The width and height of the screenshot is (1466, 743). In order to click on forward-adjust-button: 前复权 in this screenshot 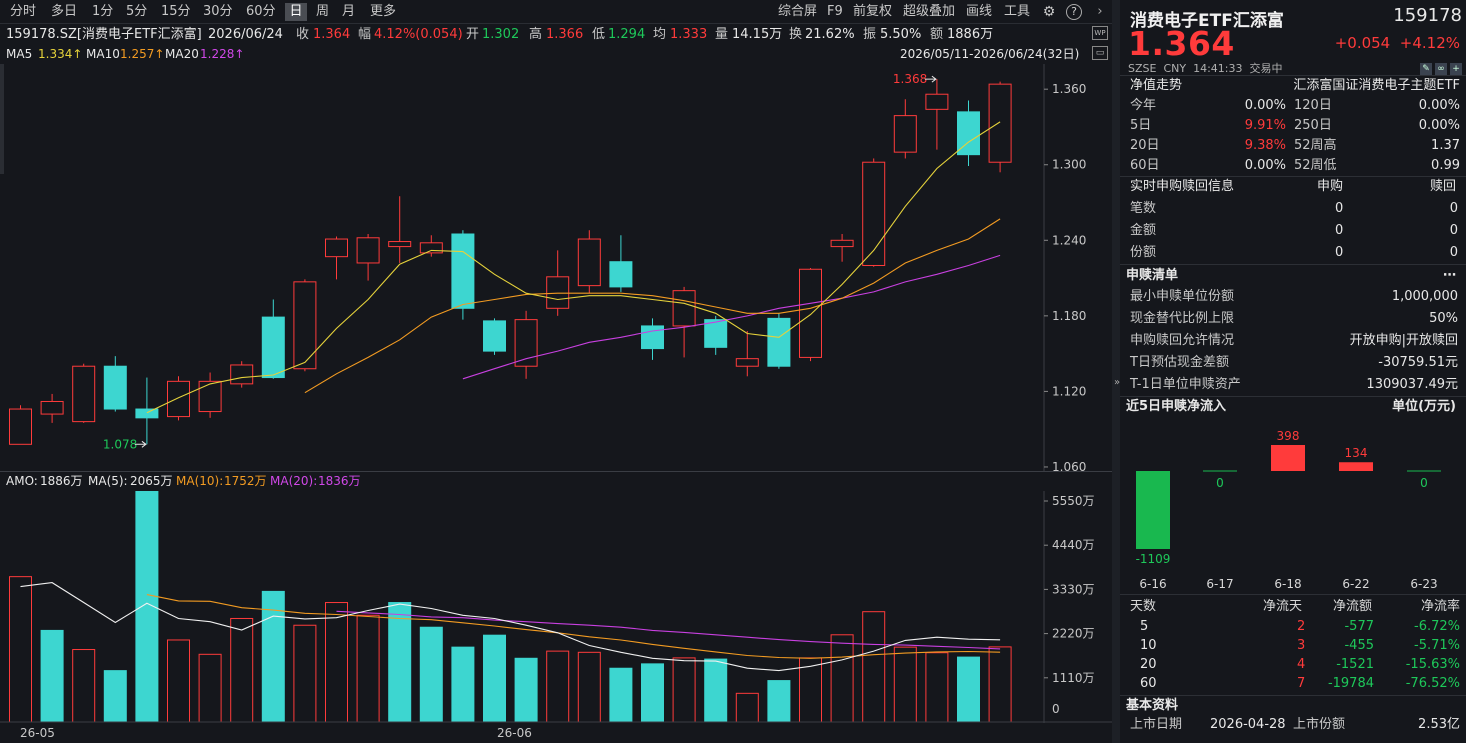, I will do `click(872, 12)`.